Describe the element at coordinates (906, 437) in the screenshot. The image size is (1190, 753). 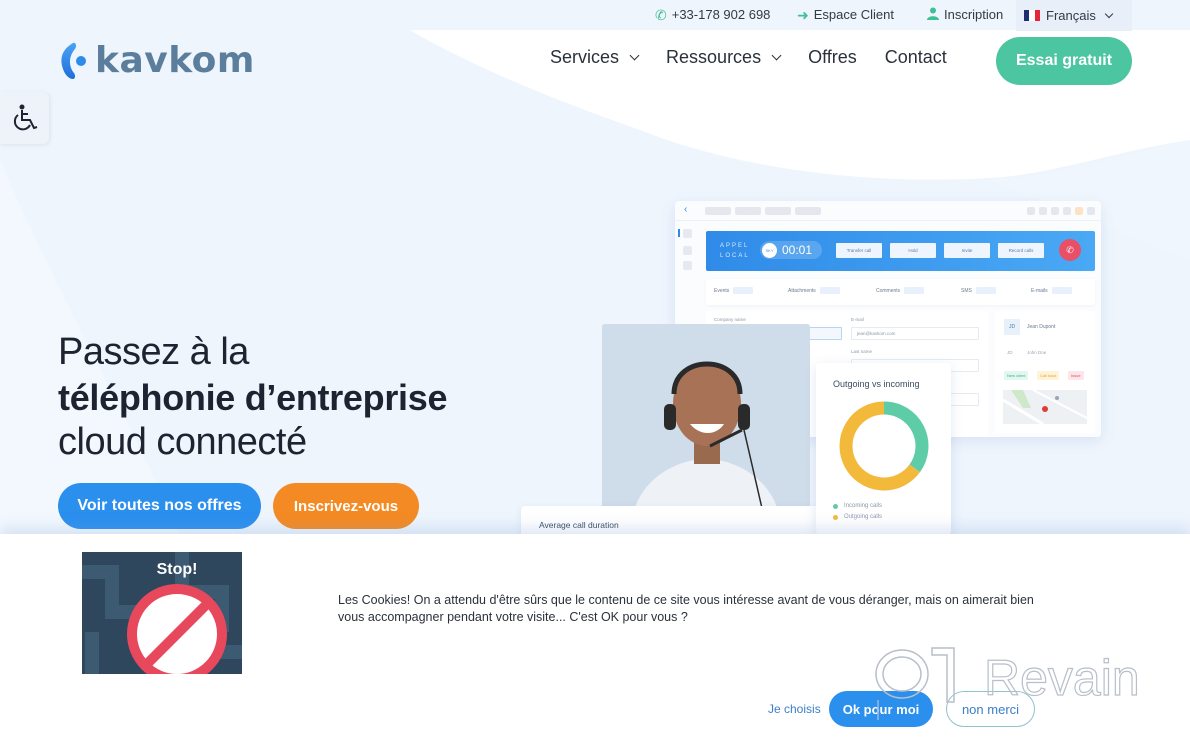
I see `donut-segment-incoming` at that location.